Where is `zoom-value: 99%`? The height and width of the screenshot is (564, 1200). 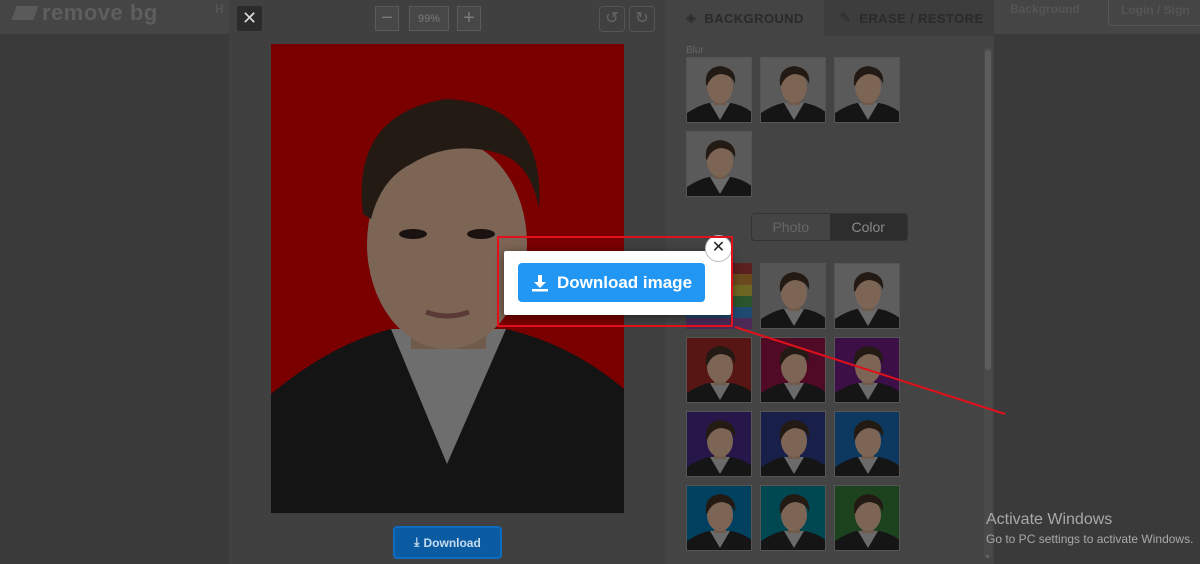 zoom-value: 99% is located at coordinates (429, 18).